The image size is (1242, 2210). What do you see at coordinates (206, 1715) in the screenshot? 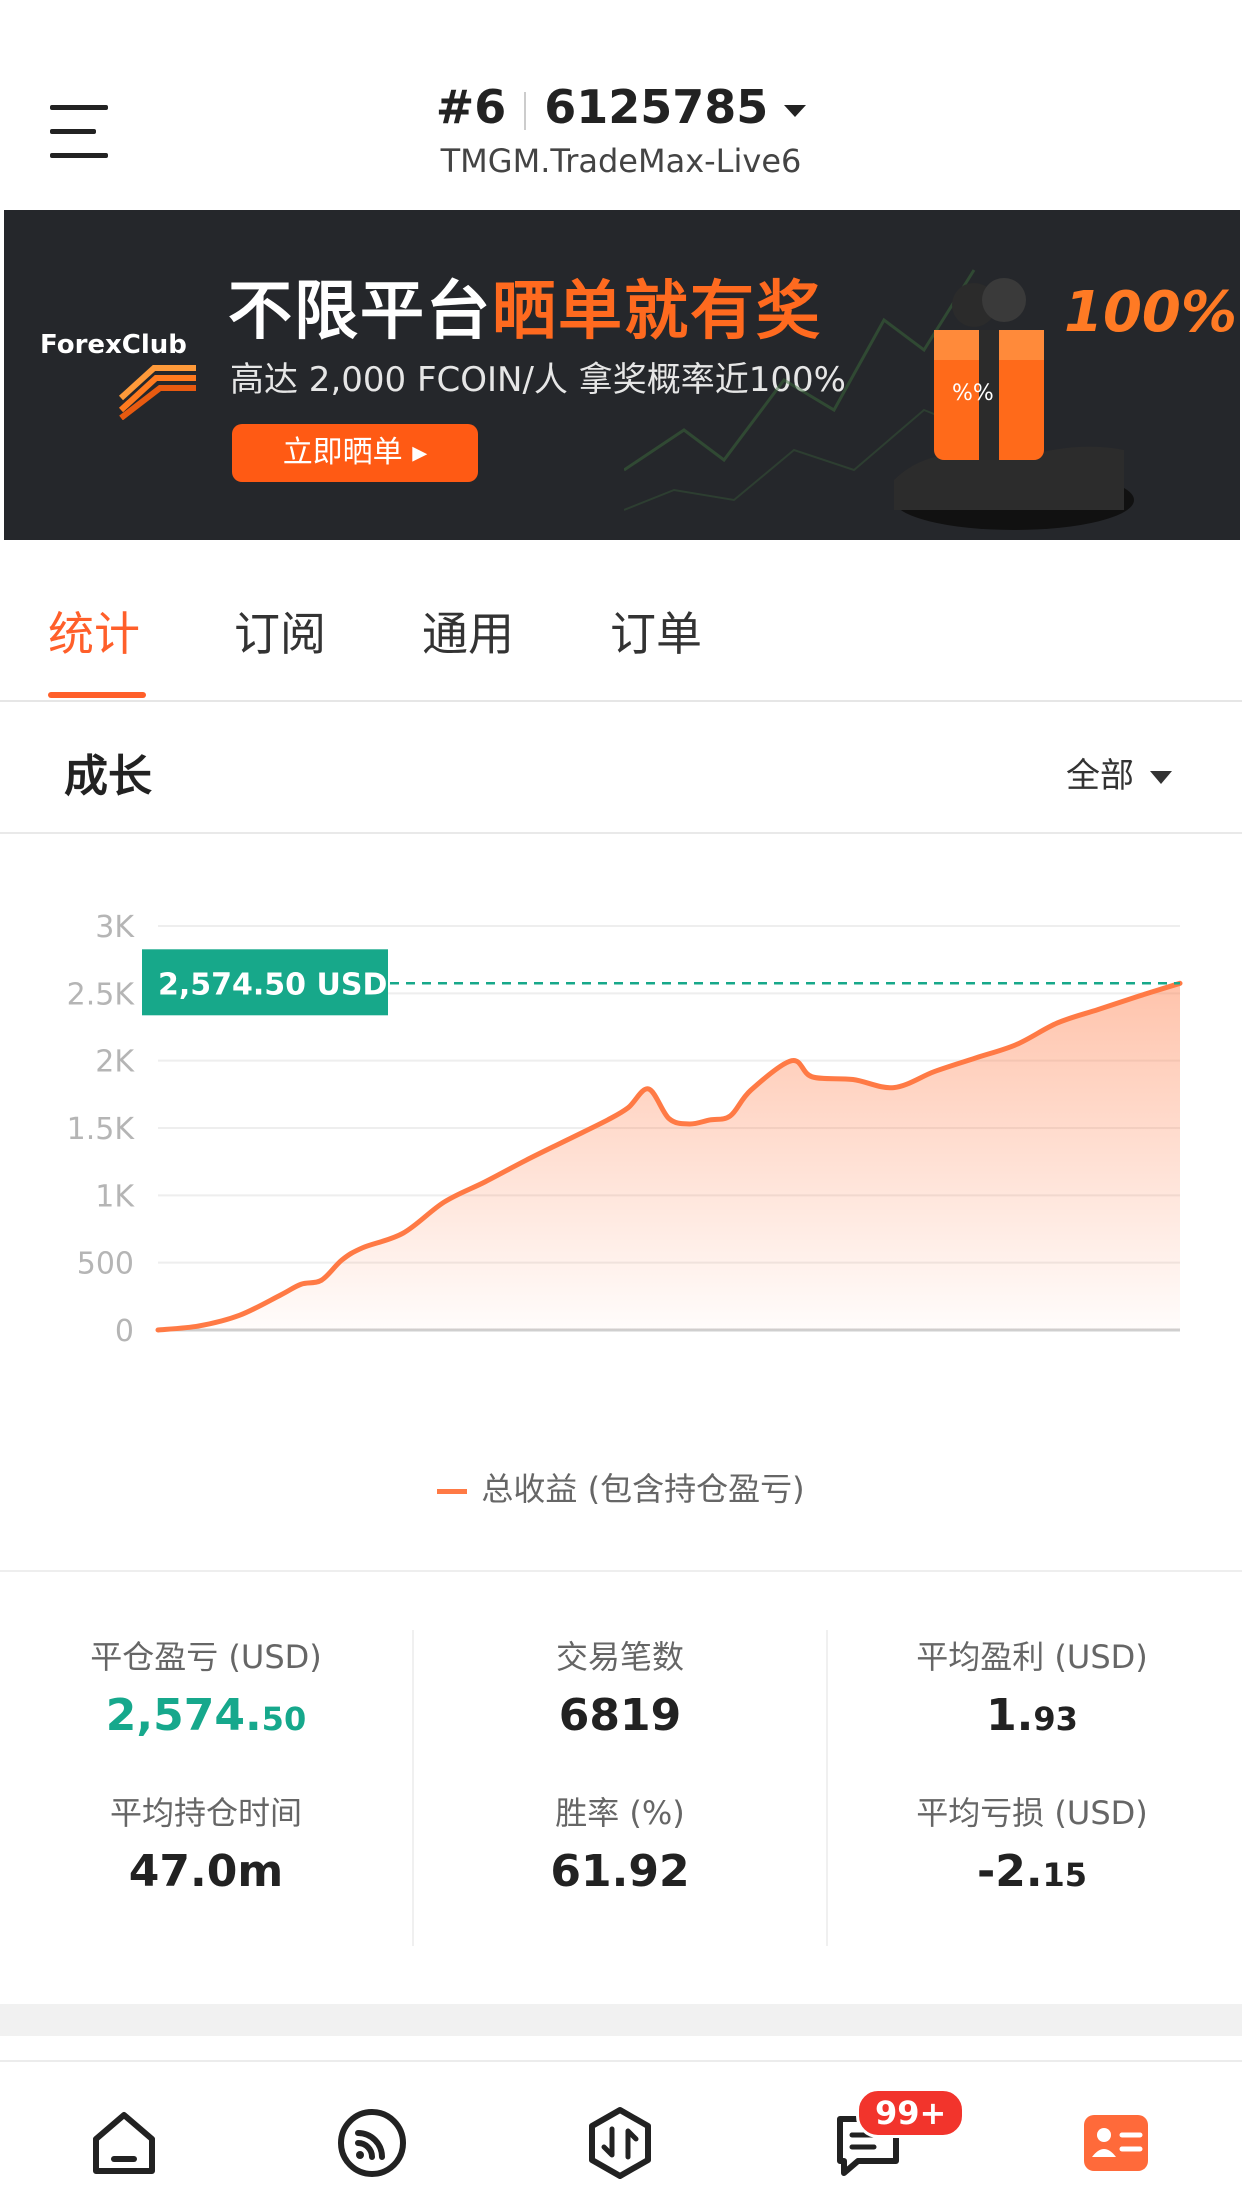
I see `closed-pnl-value: 2,574.50` at bounding box center [206, 1715].